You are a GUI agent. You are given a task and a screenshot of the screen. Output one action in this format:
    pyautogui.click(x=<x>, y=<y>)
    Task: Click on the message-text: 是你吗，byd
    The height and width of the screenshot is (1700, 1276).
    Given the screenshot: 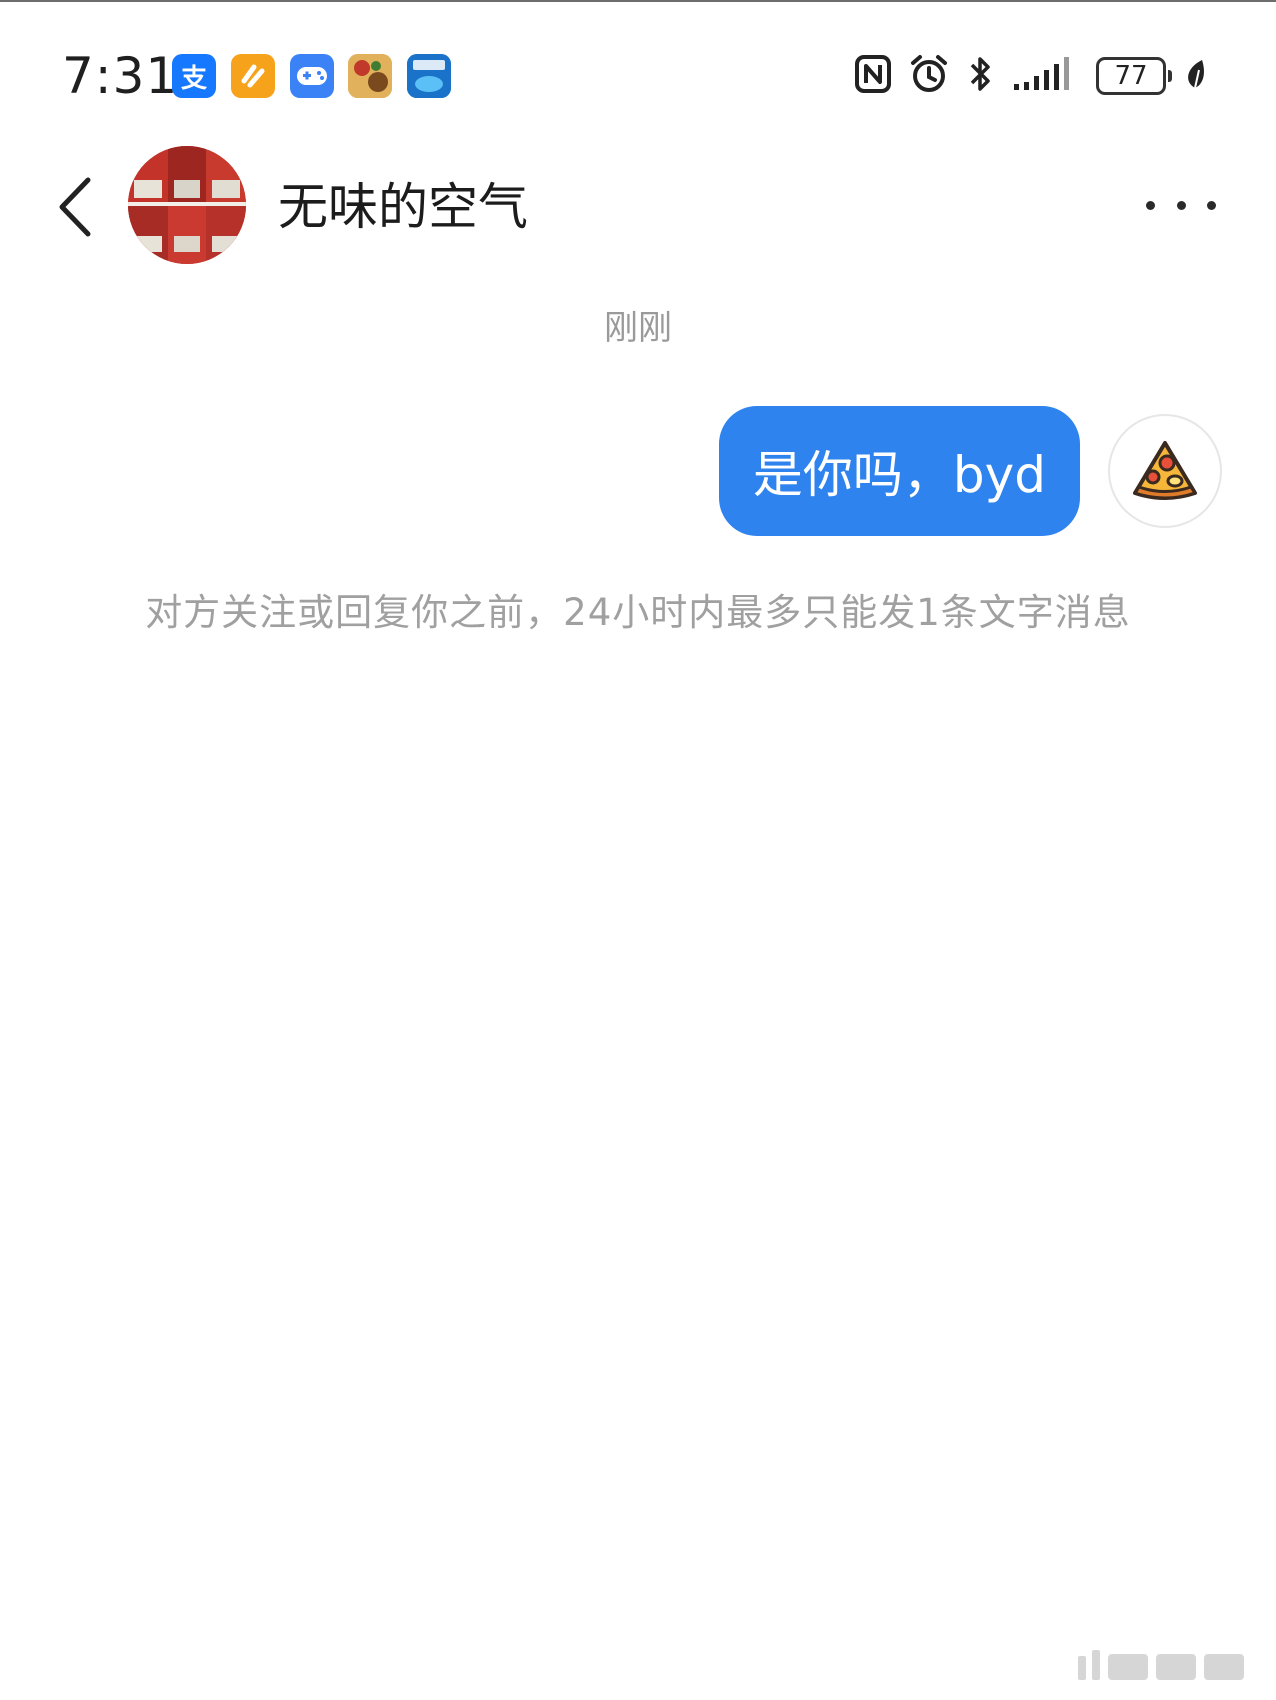 What is the action you would take?
    pyautogui.click(x=899, y=475)
    